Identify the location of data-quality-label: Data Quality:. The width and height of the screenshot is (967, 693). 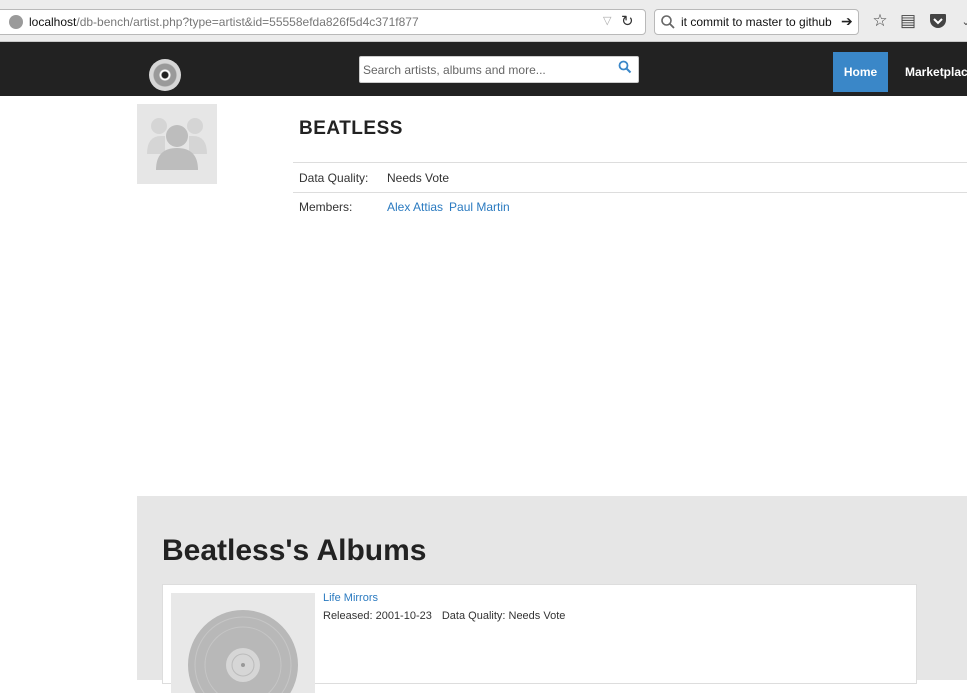
(334, 178).